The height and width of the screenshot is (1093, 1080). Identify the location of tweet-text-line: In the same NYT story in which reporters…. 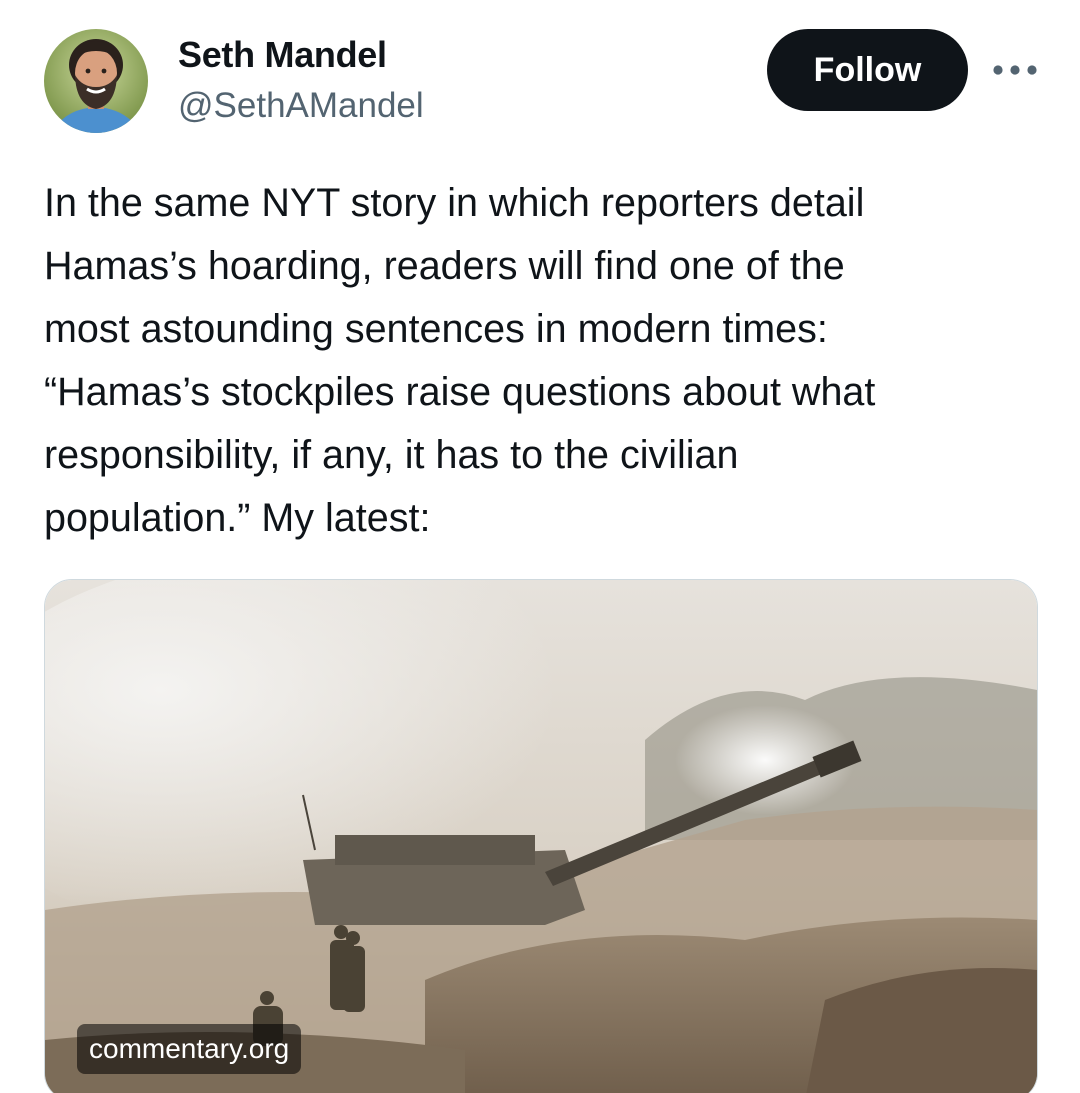
(454, 203).